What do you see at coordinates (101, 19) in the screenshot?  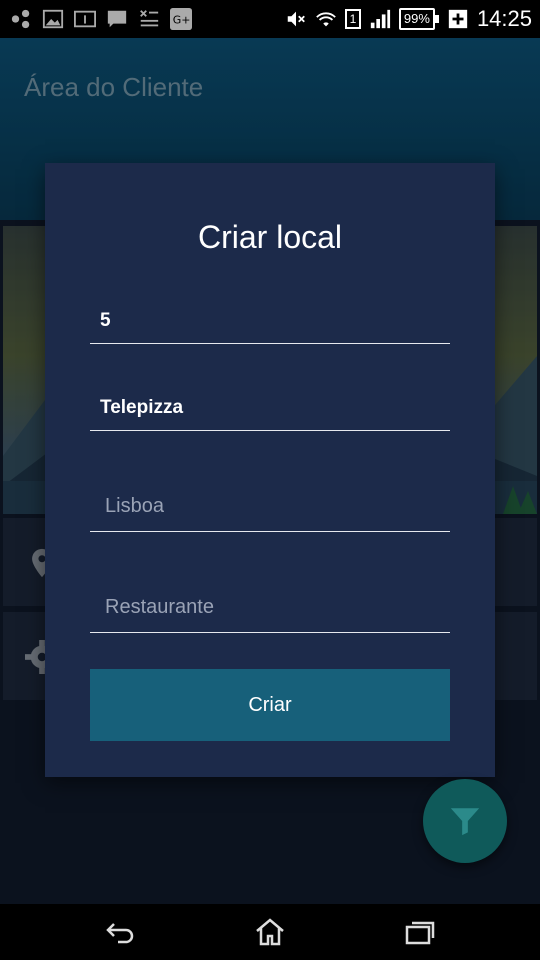 I see `notification-area: G+` at bounding box center [101, 19].